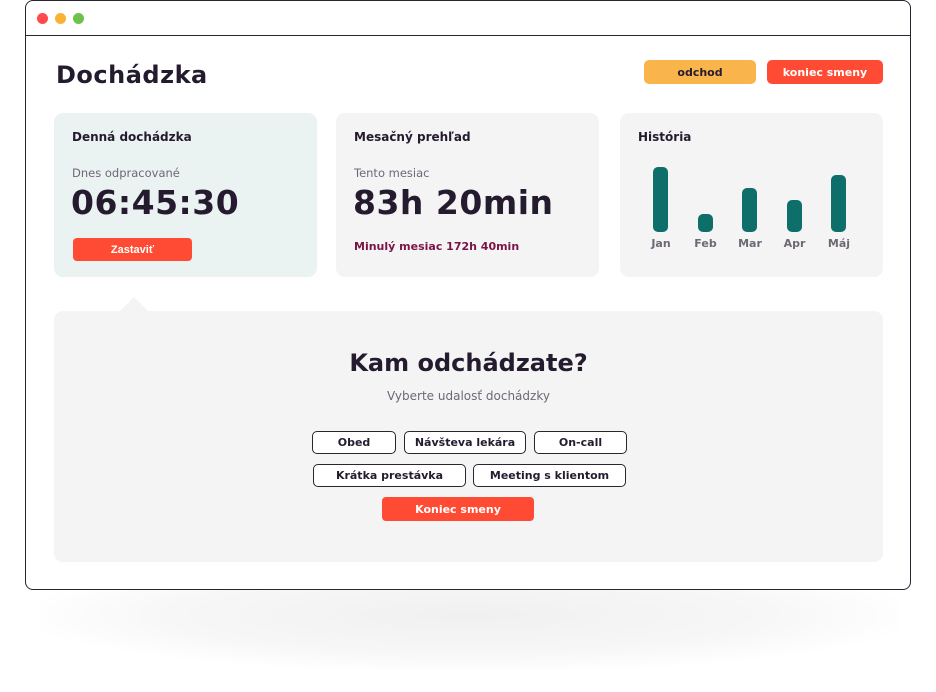 This screenshot has height=692, width=936. Describe the element at coordinates (794, 216) in the screenshot. I see `history-bar-apr` at that location.